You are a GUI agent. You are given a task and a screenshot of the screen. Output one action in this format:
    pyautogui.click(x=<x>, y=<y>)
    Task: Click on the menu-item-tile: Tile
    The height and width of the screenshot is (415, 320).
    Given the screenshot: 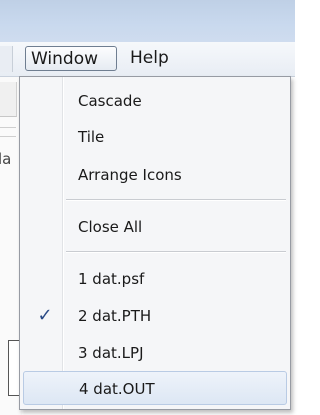 What is the action you would take?
    pyautogui.click(x=155, y=137)
    